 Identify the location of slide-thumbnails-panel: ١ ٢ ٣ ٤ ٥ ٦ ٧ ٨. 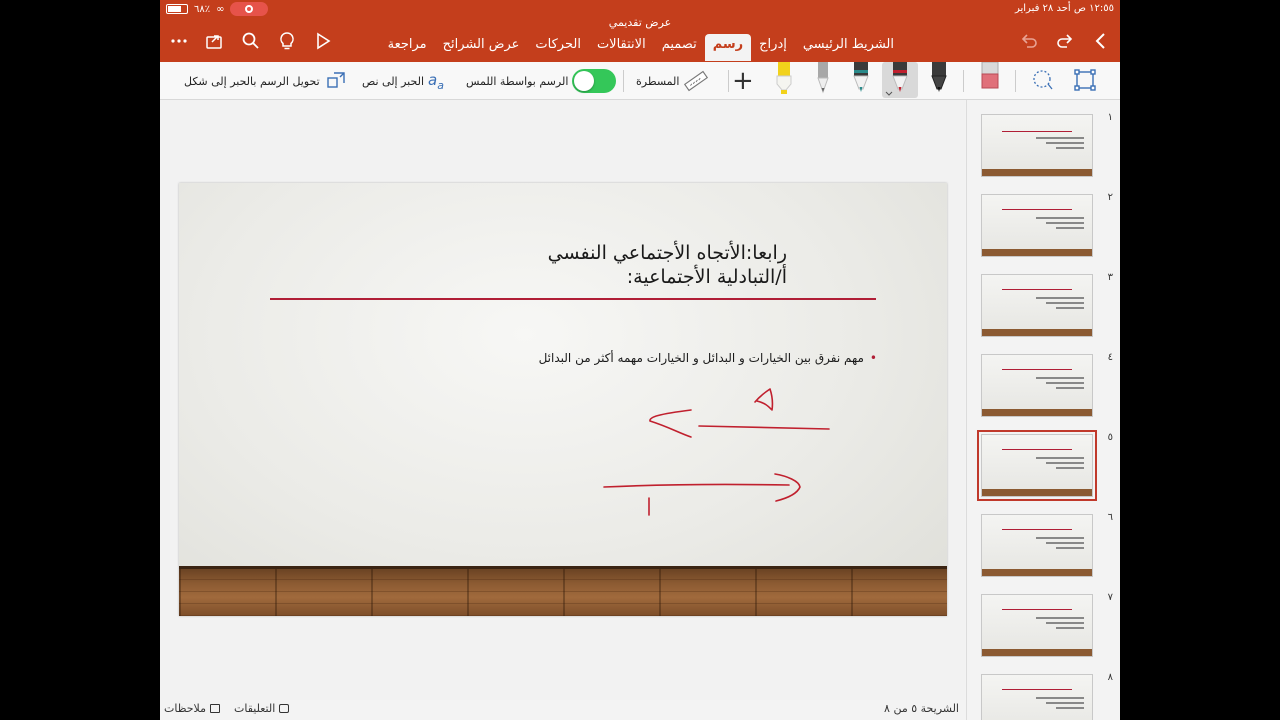
(1043, 410).